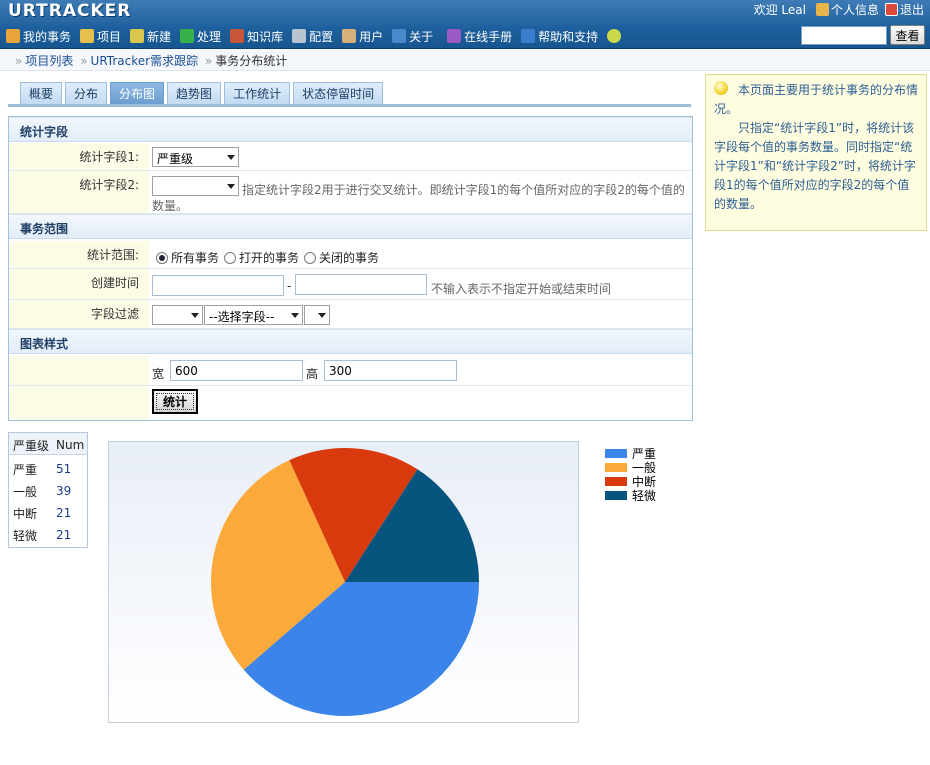  What do you see at coordinates (41, 93) in the screenshot?
I see `tab-summary: 概要` at bounding box center [41, 93].